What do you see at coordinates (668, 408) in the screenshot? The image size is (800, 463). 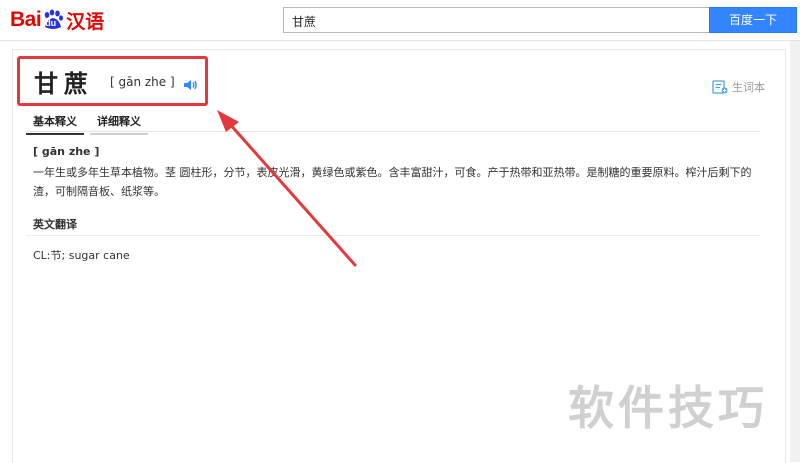 I see `watermark-text: 软件技巧` at bounding box center [668, 408].